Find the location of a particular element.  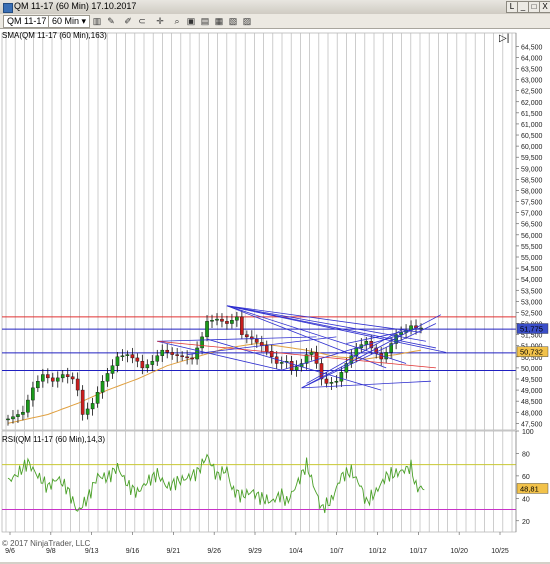

price-ytick-label: 56,000 is located at coordinates (532, 236).